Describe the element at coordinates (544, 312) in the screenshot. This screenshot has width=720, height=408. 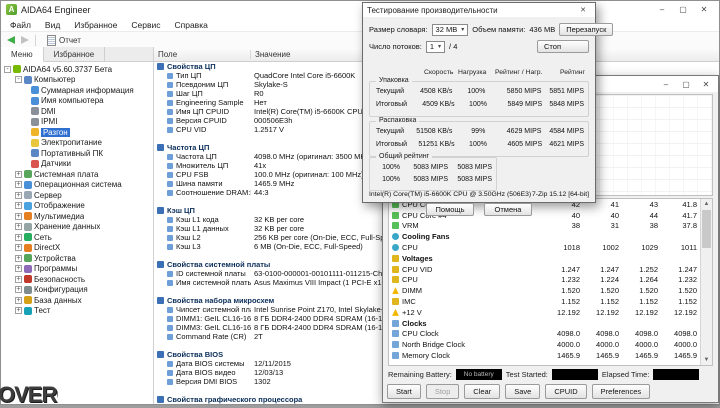
I see `sensor-row: +12 V 12.192 12.192 12.192 12.192` at that location.